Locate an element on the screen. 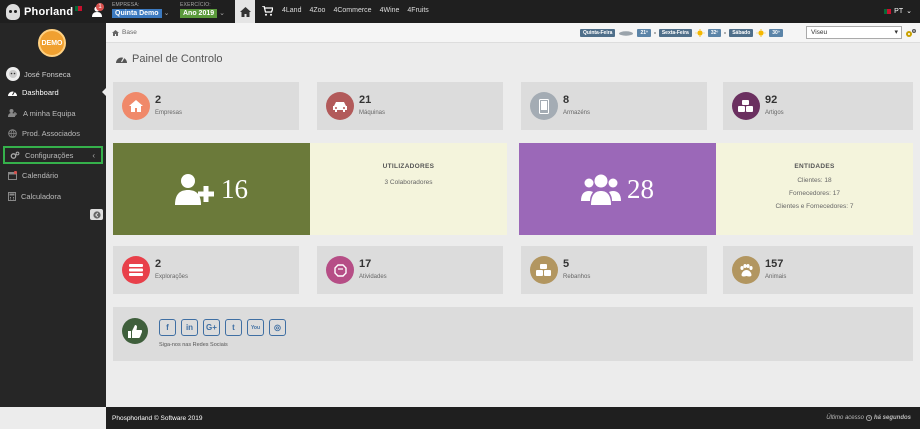 This screenshot has height=429, width=920. entities-panel-left: 28 is located at coordinates (617, 189).